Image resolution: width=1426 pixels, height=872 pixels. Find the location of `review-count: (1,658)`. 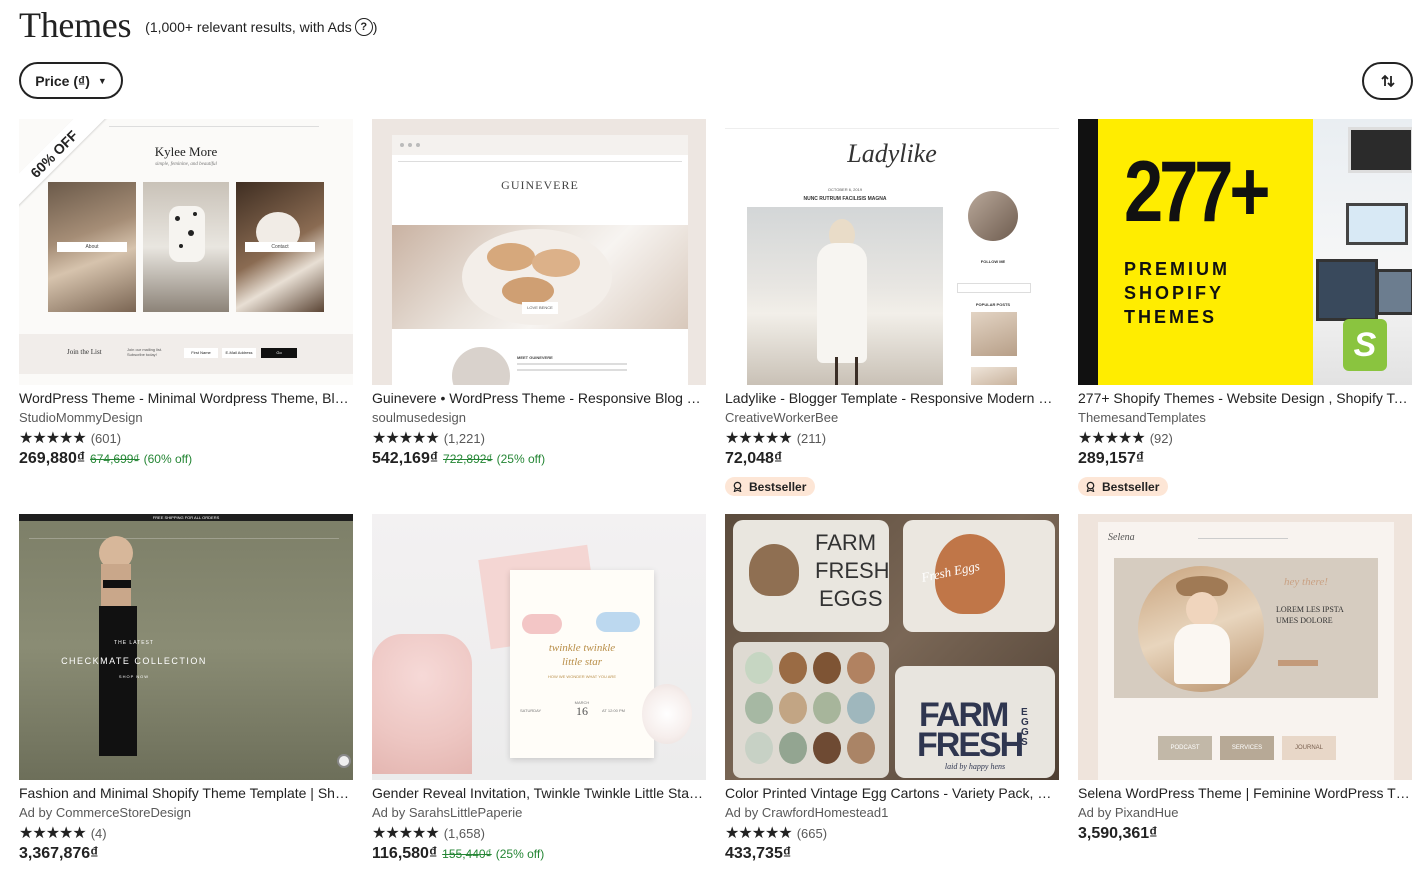

review-count: (1,658) is located at coordinates (464, 833).